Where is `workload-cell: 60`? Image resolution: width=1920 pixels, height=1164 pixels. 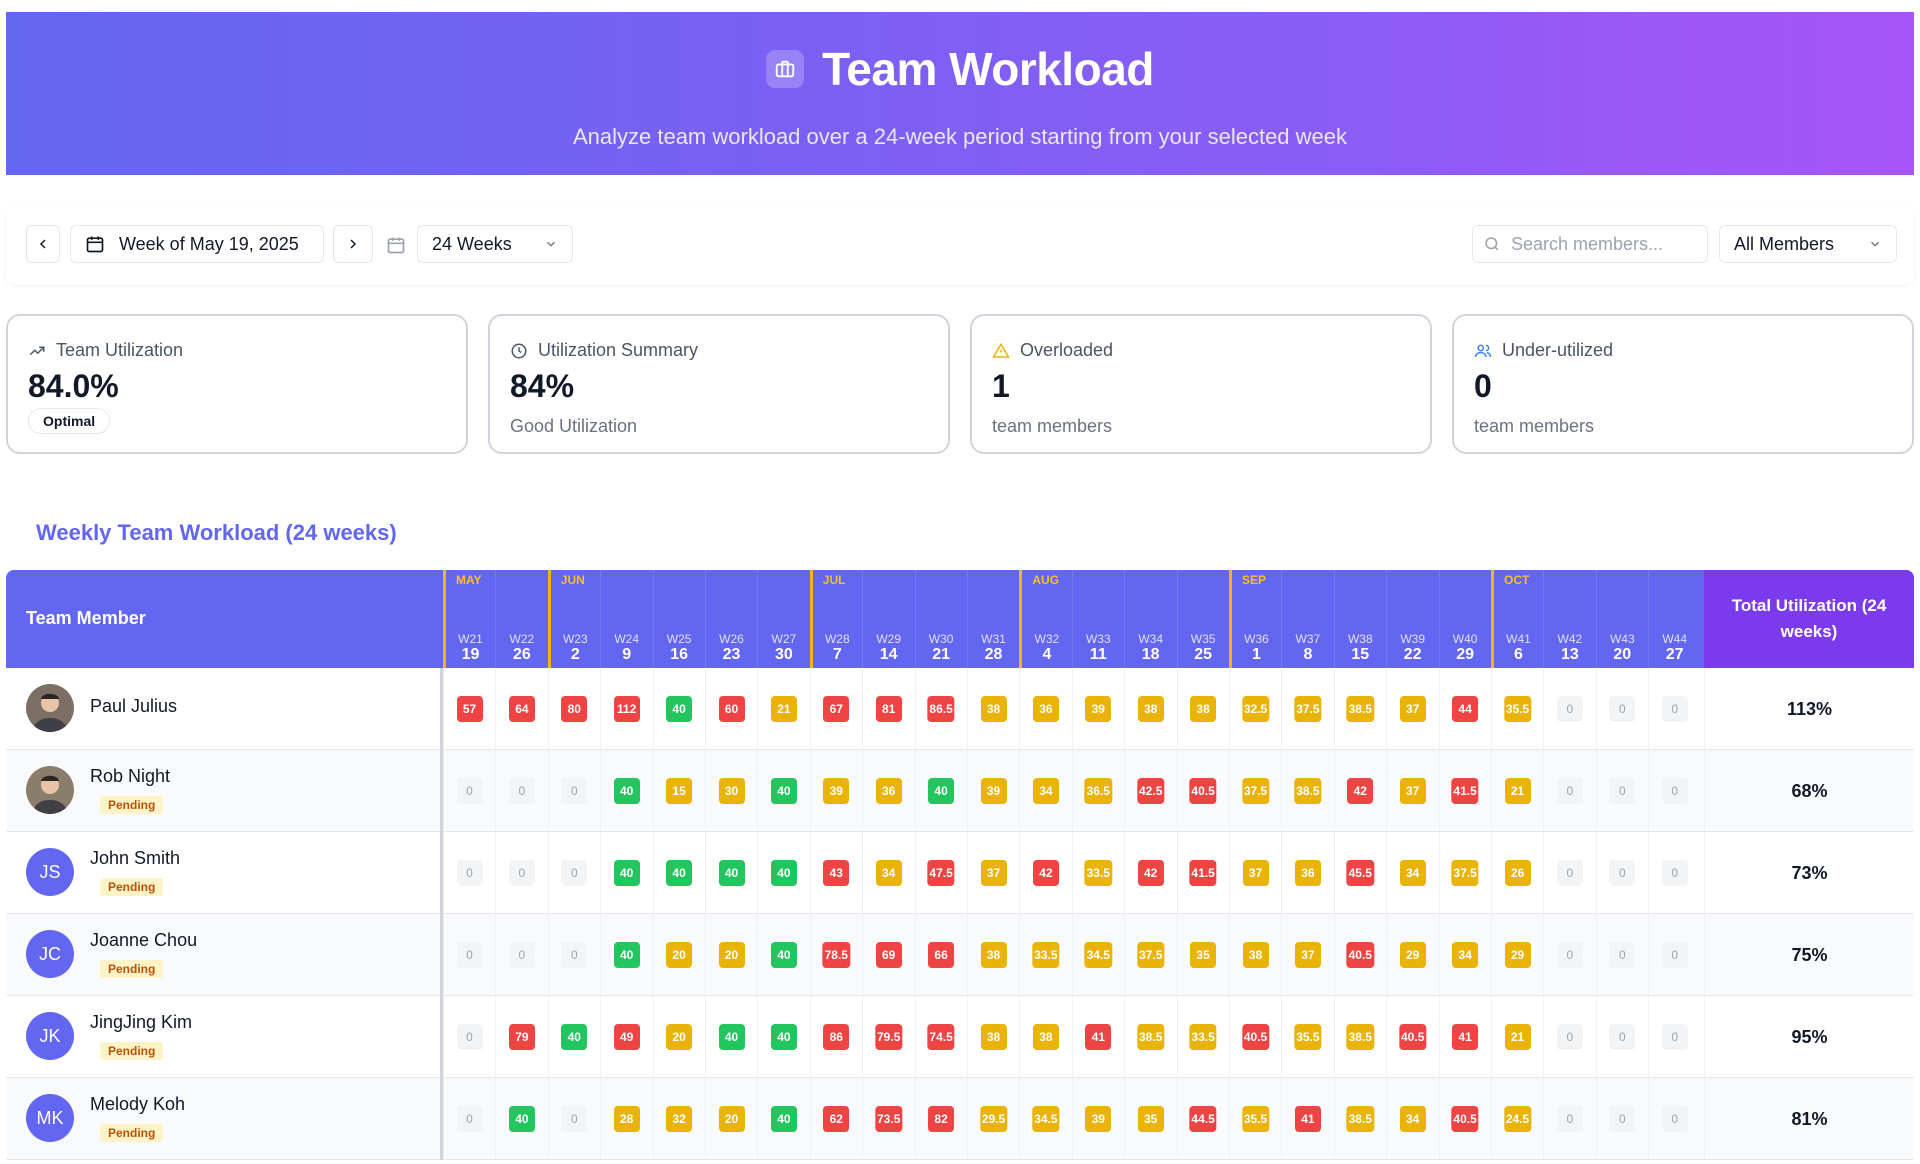
workload-cell: 60 is located at coordinates (731, 709).